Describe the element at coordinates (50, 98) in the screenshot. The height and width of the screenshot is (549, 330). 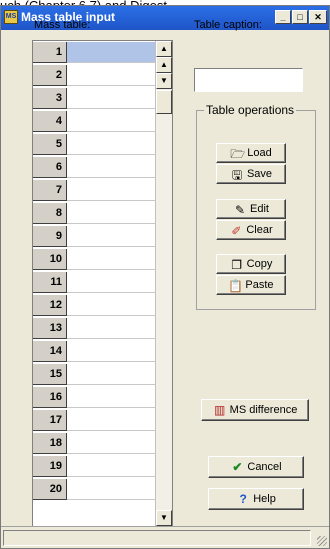
I see `row-header: 3` at that location.